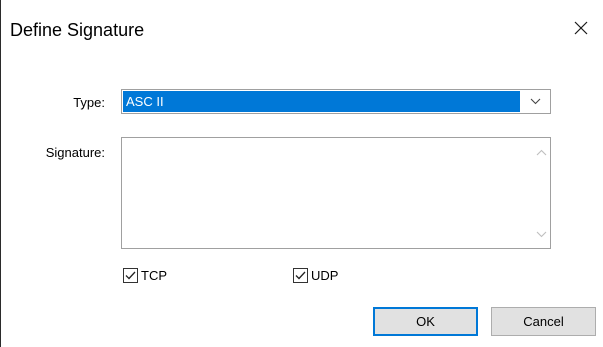 The height and width of the screenshot is (347, 603). What do you see at coordinates (325, 275) in the screenshot?
I see `udp-label: UDP` at bounding box center [325, 275].